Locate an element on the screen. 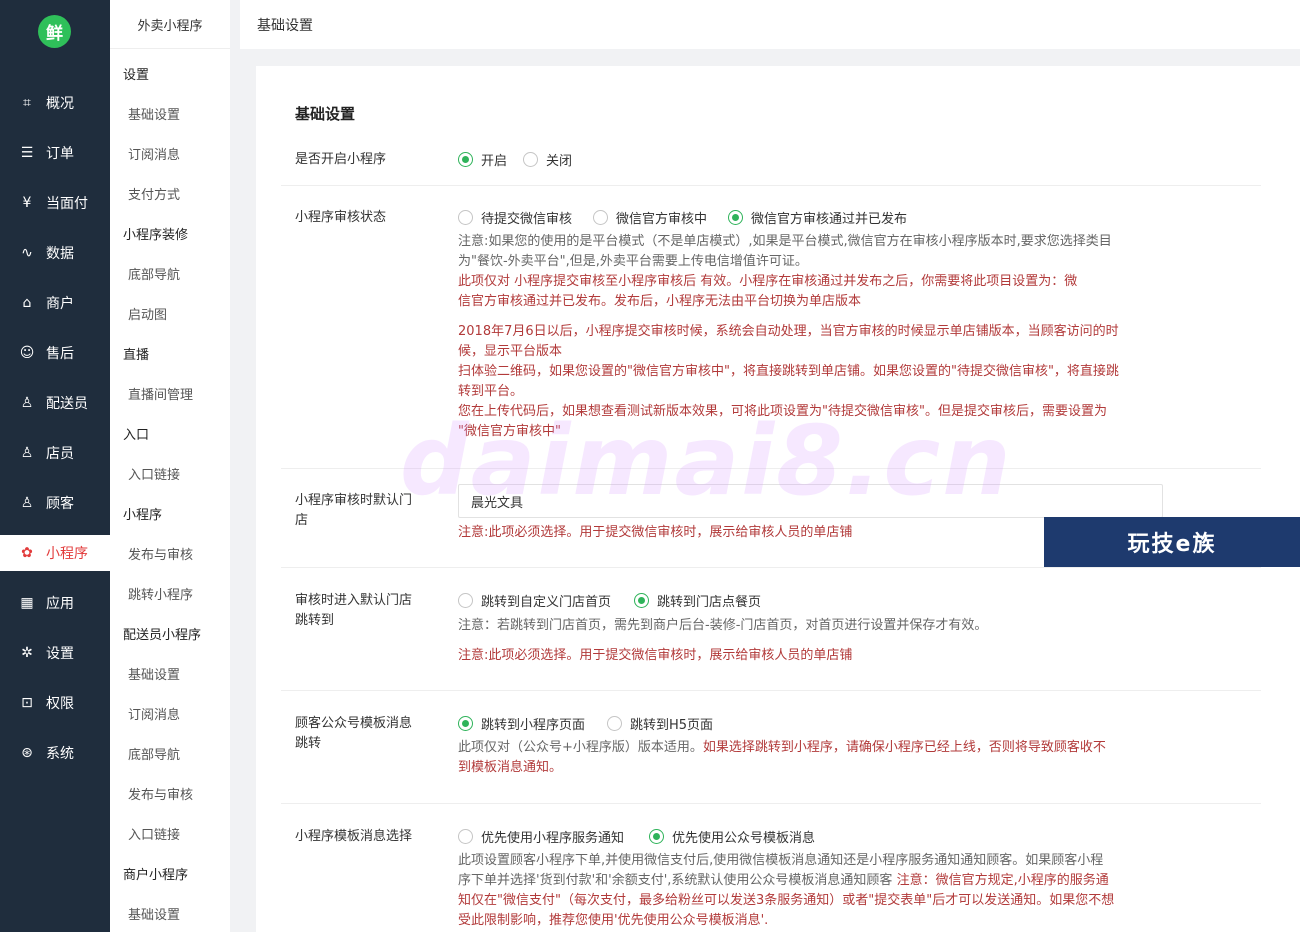 Image resolution: width=1300 pixels, height=932 pixels. nav-icon: ⊛ is located at coordinates (27, 753).